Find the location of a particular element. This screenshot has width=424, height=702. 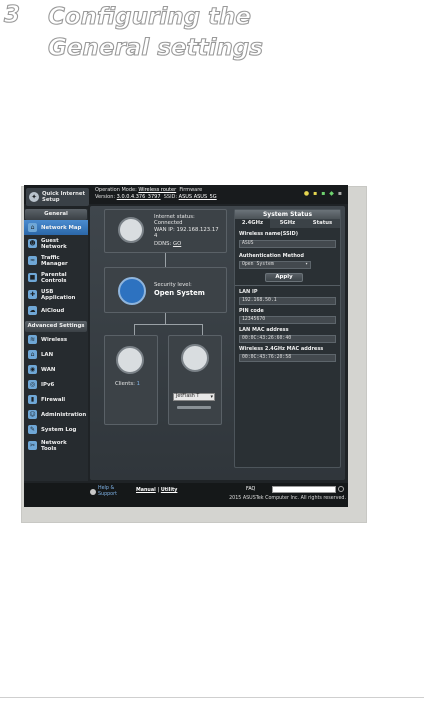

wire-to-clients is located at coordinates (134, 329).